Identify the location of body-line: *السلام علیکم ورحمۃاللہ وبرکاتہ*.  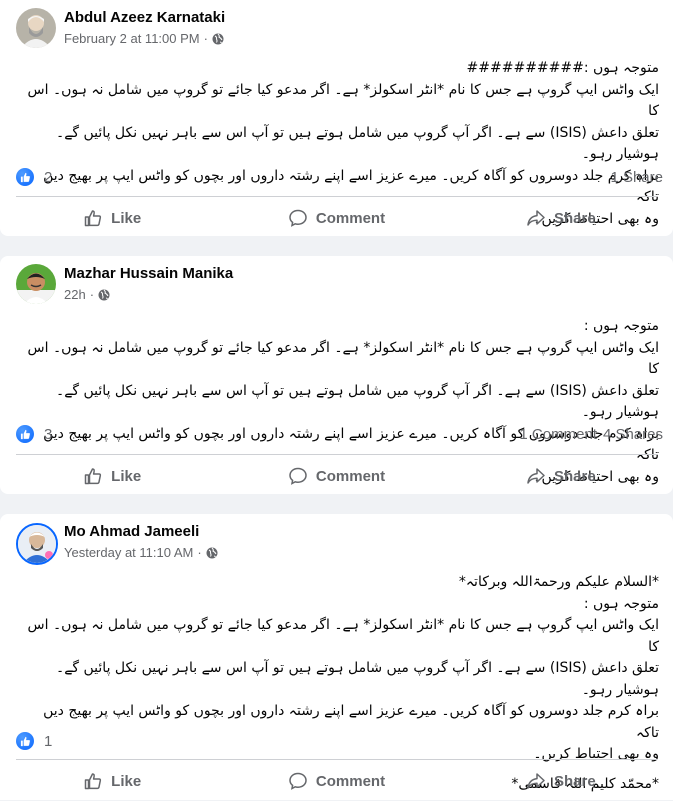
(558, 582).